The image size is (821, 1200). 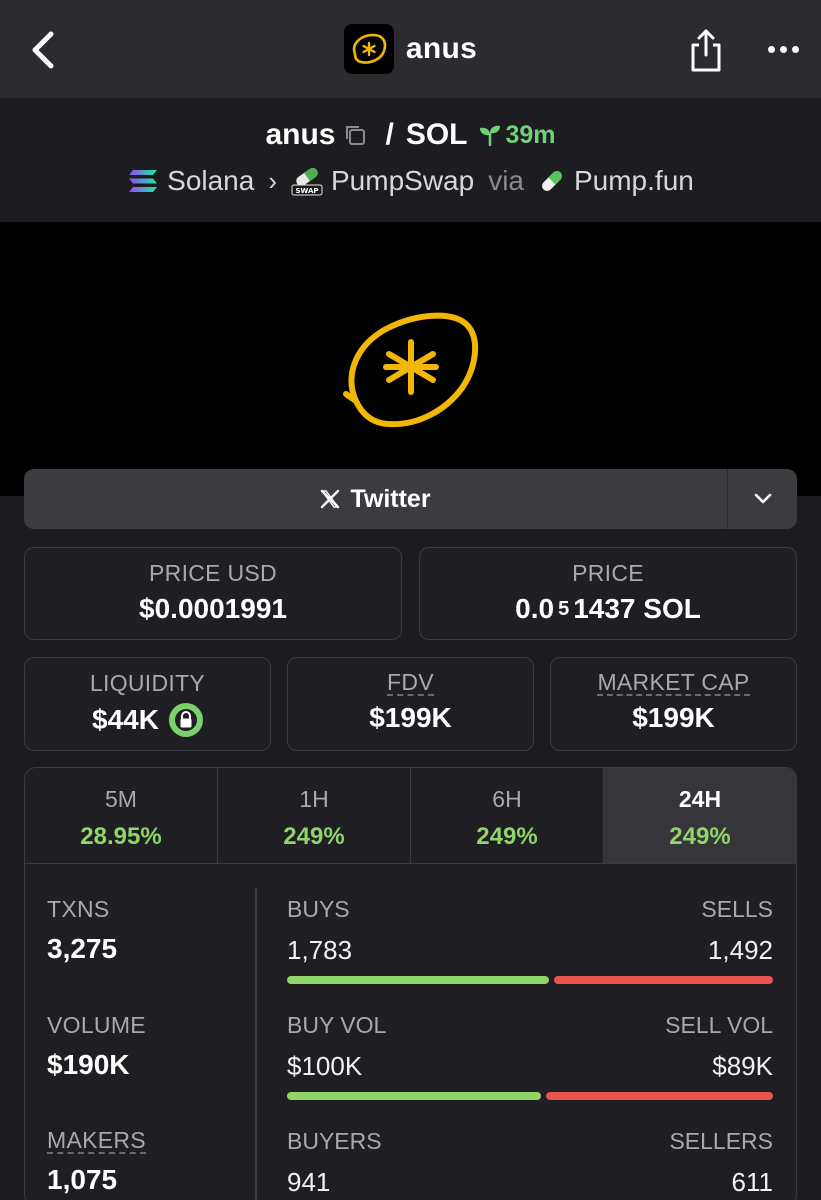 What do you see at coordinates (752, 1182) in the screenshot?
I see `sellers-value: 611` at bounding box center [752, 1182].